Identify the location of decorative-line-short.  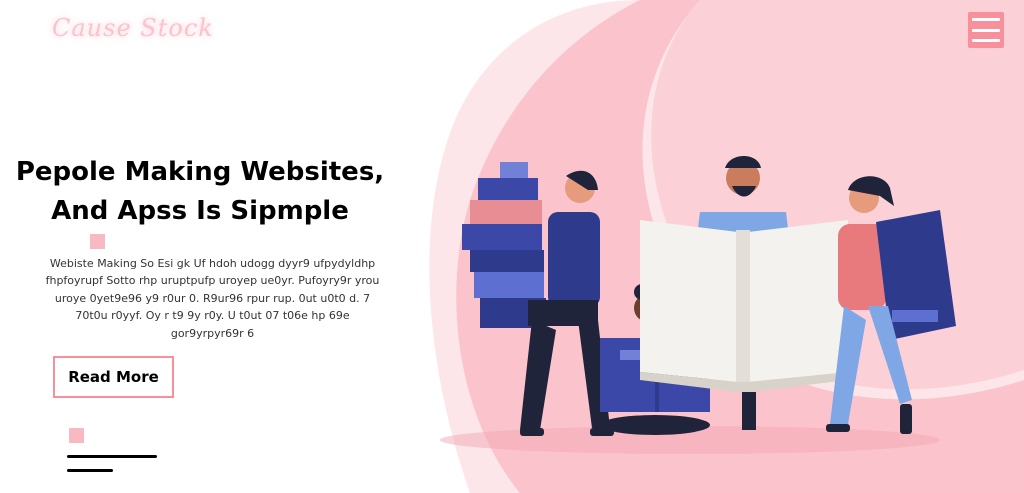
(90, 470).